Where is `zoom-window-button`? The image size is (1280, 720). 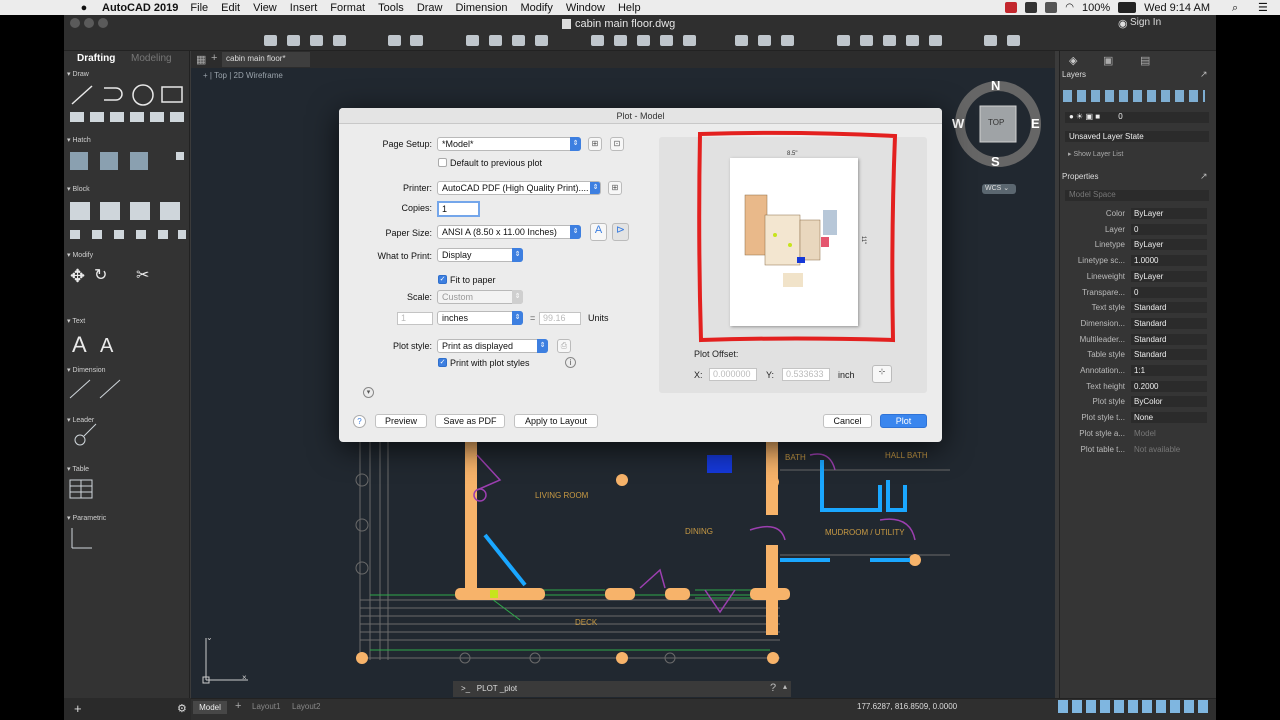
zoom-window-button is located at coordinates (103, 23).